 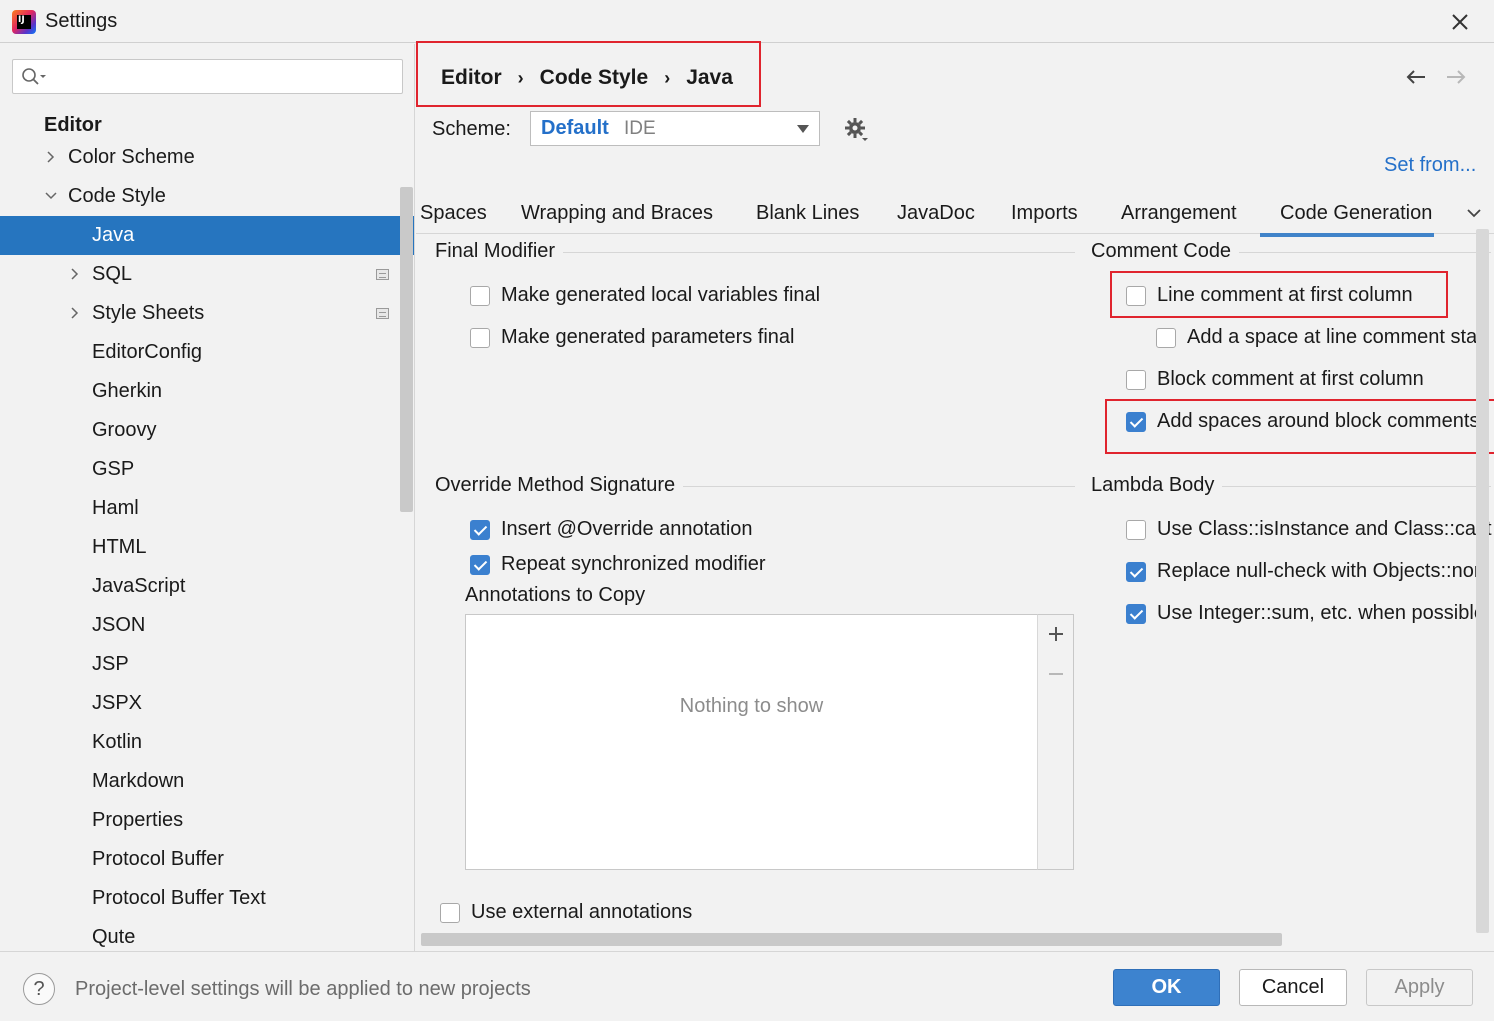 I want to click on dropdown-arrow-icon, so click(x=803, y=129).